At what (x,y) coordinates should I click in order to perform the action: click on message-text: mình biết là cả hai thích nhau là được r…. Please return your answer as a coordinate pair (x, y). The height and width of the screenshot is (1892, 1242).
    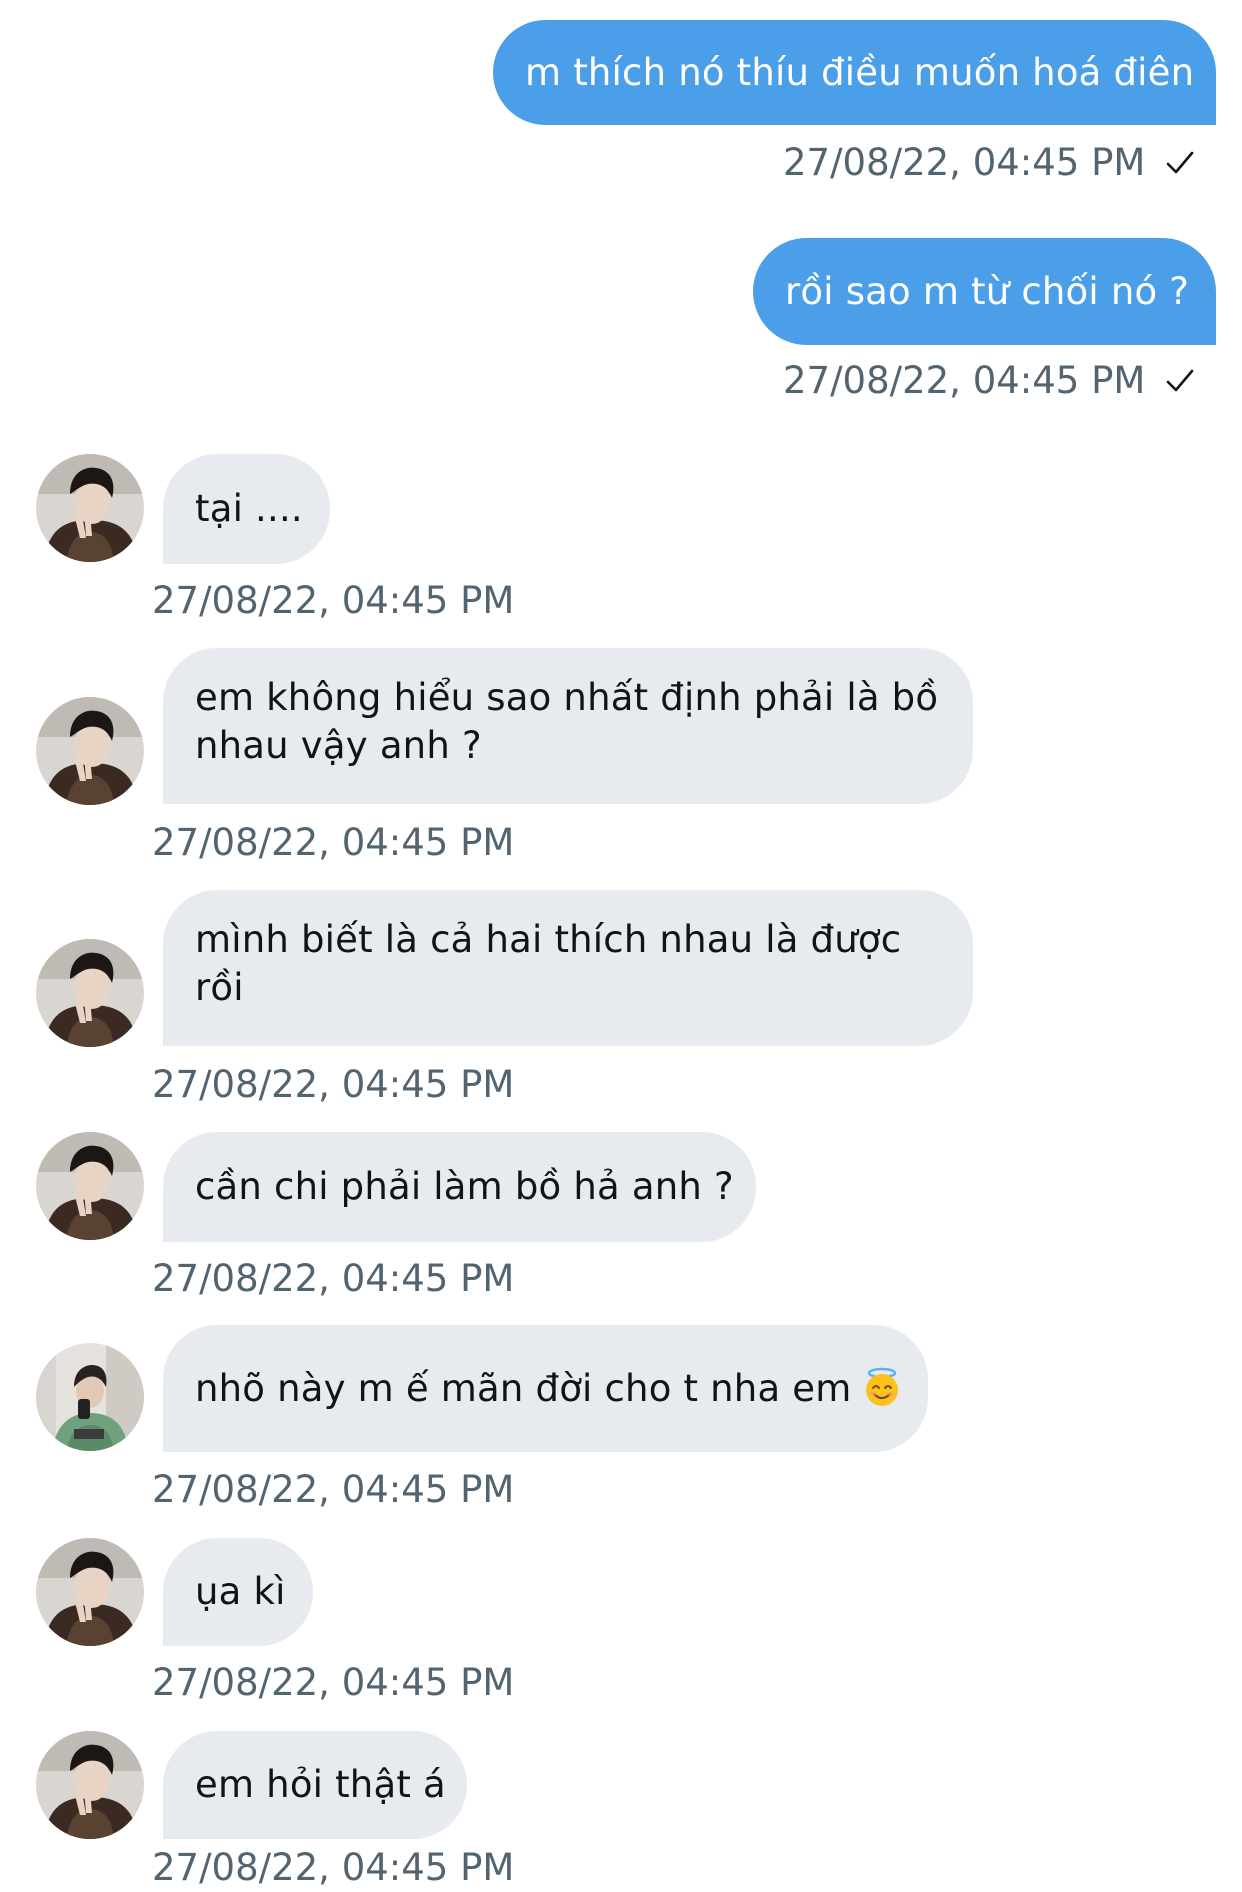
    Looking at the image, I should click on (548, 963).